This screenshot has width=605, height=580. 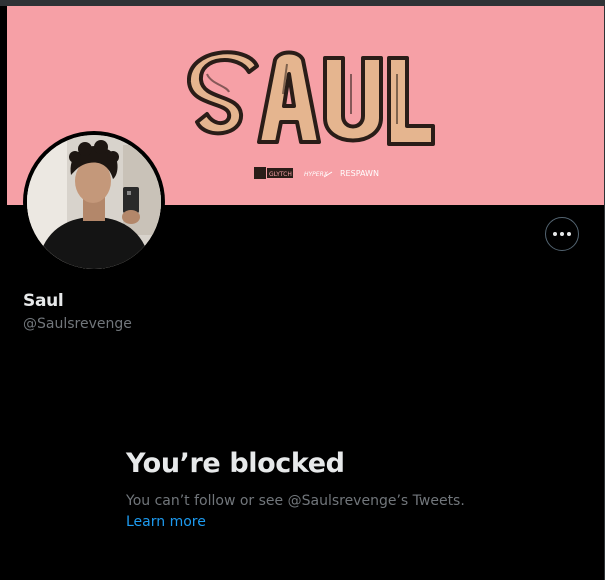 What do you see at coordinates (77, 324) in the screenshot?
I see `profile-handle: @Saulsrevenge` at bounding box center [77, 324].